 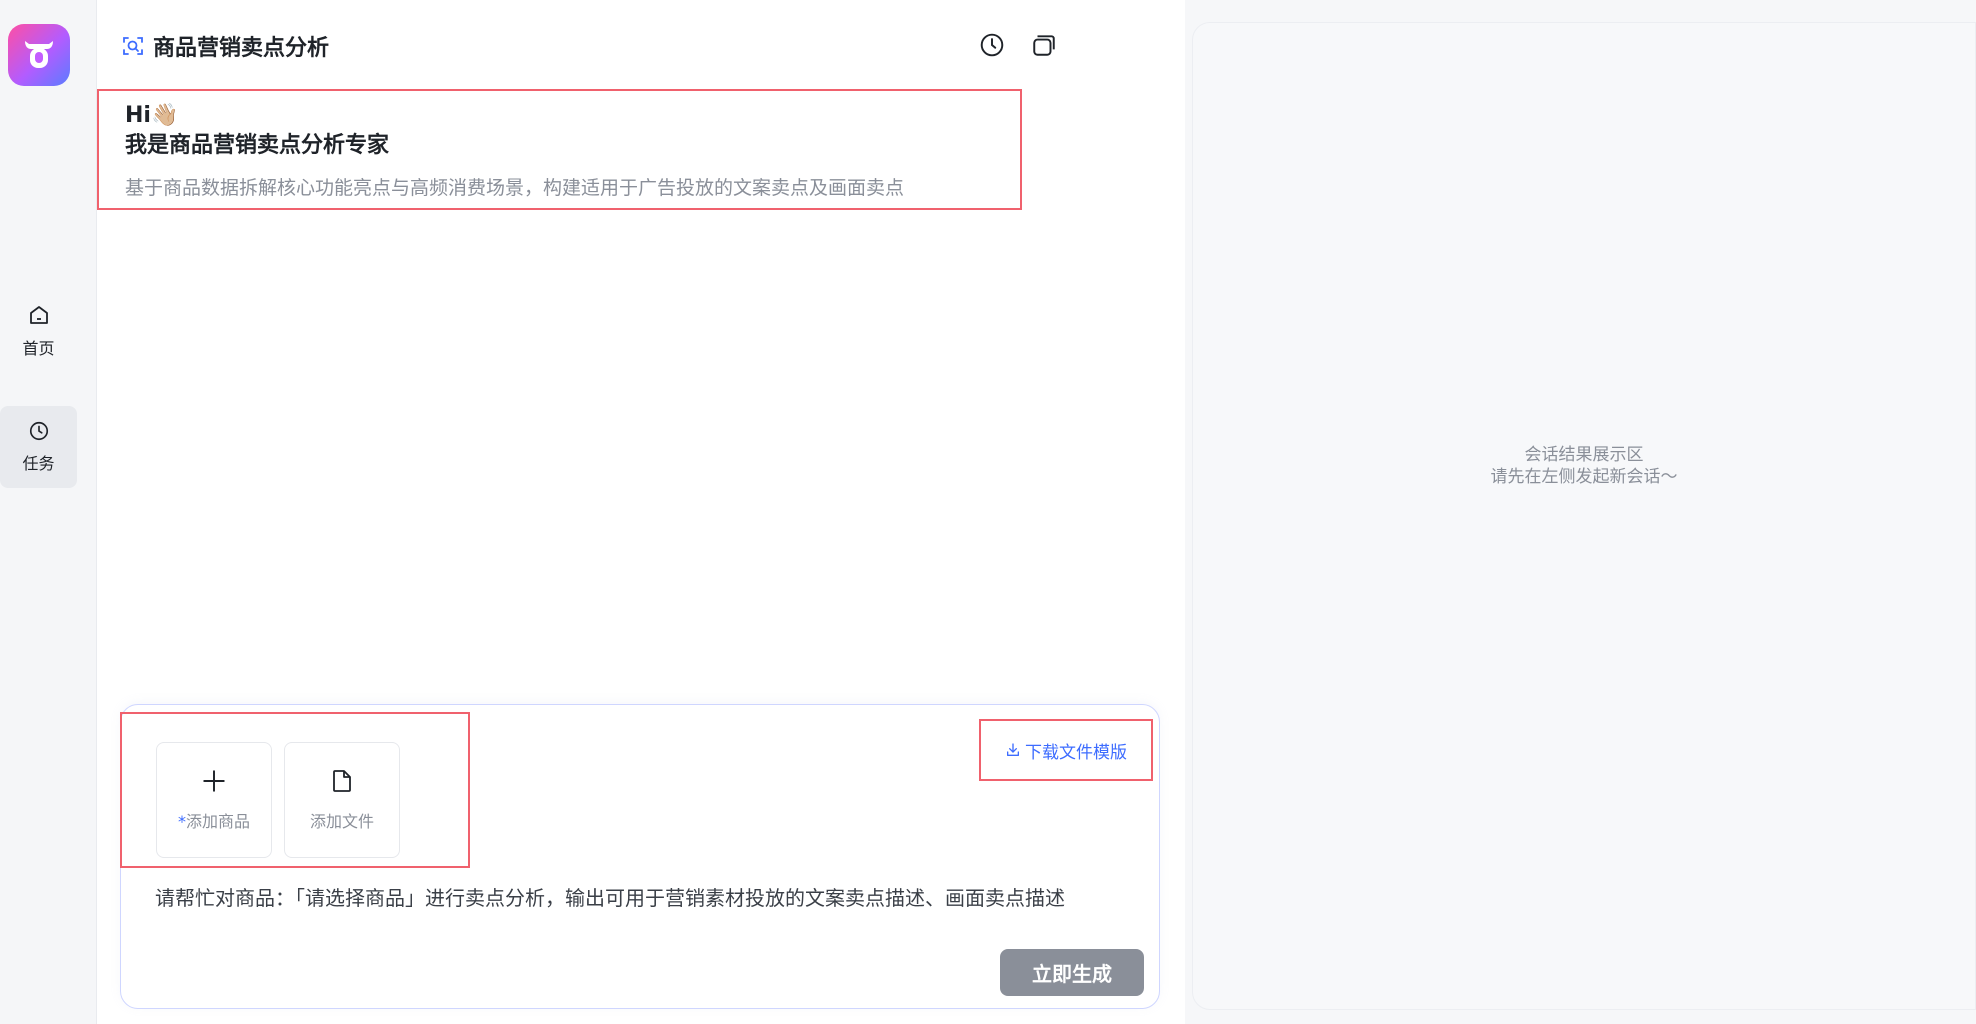 What do you see at coordinates (635, 896) in the screenshot?
I see `prompt-input` at bounding box center [635, 896].